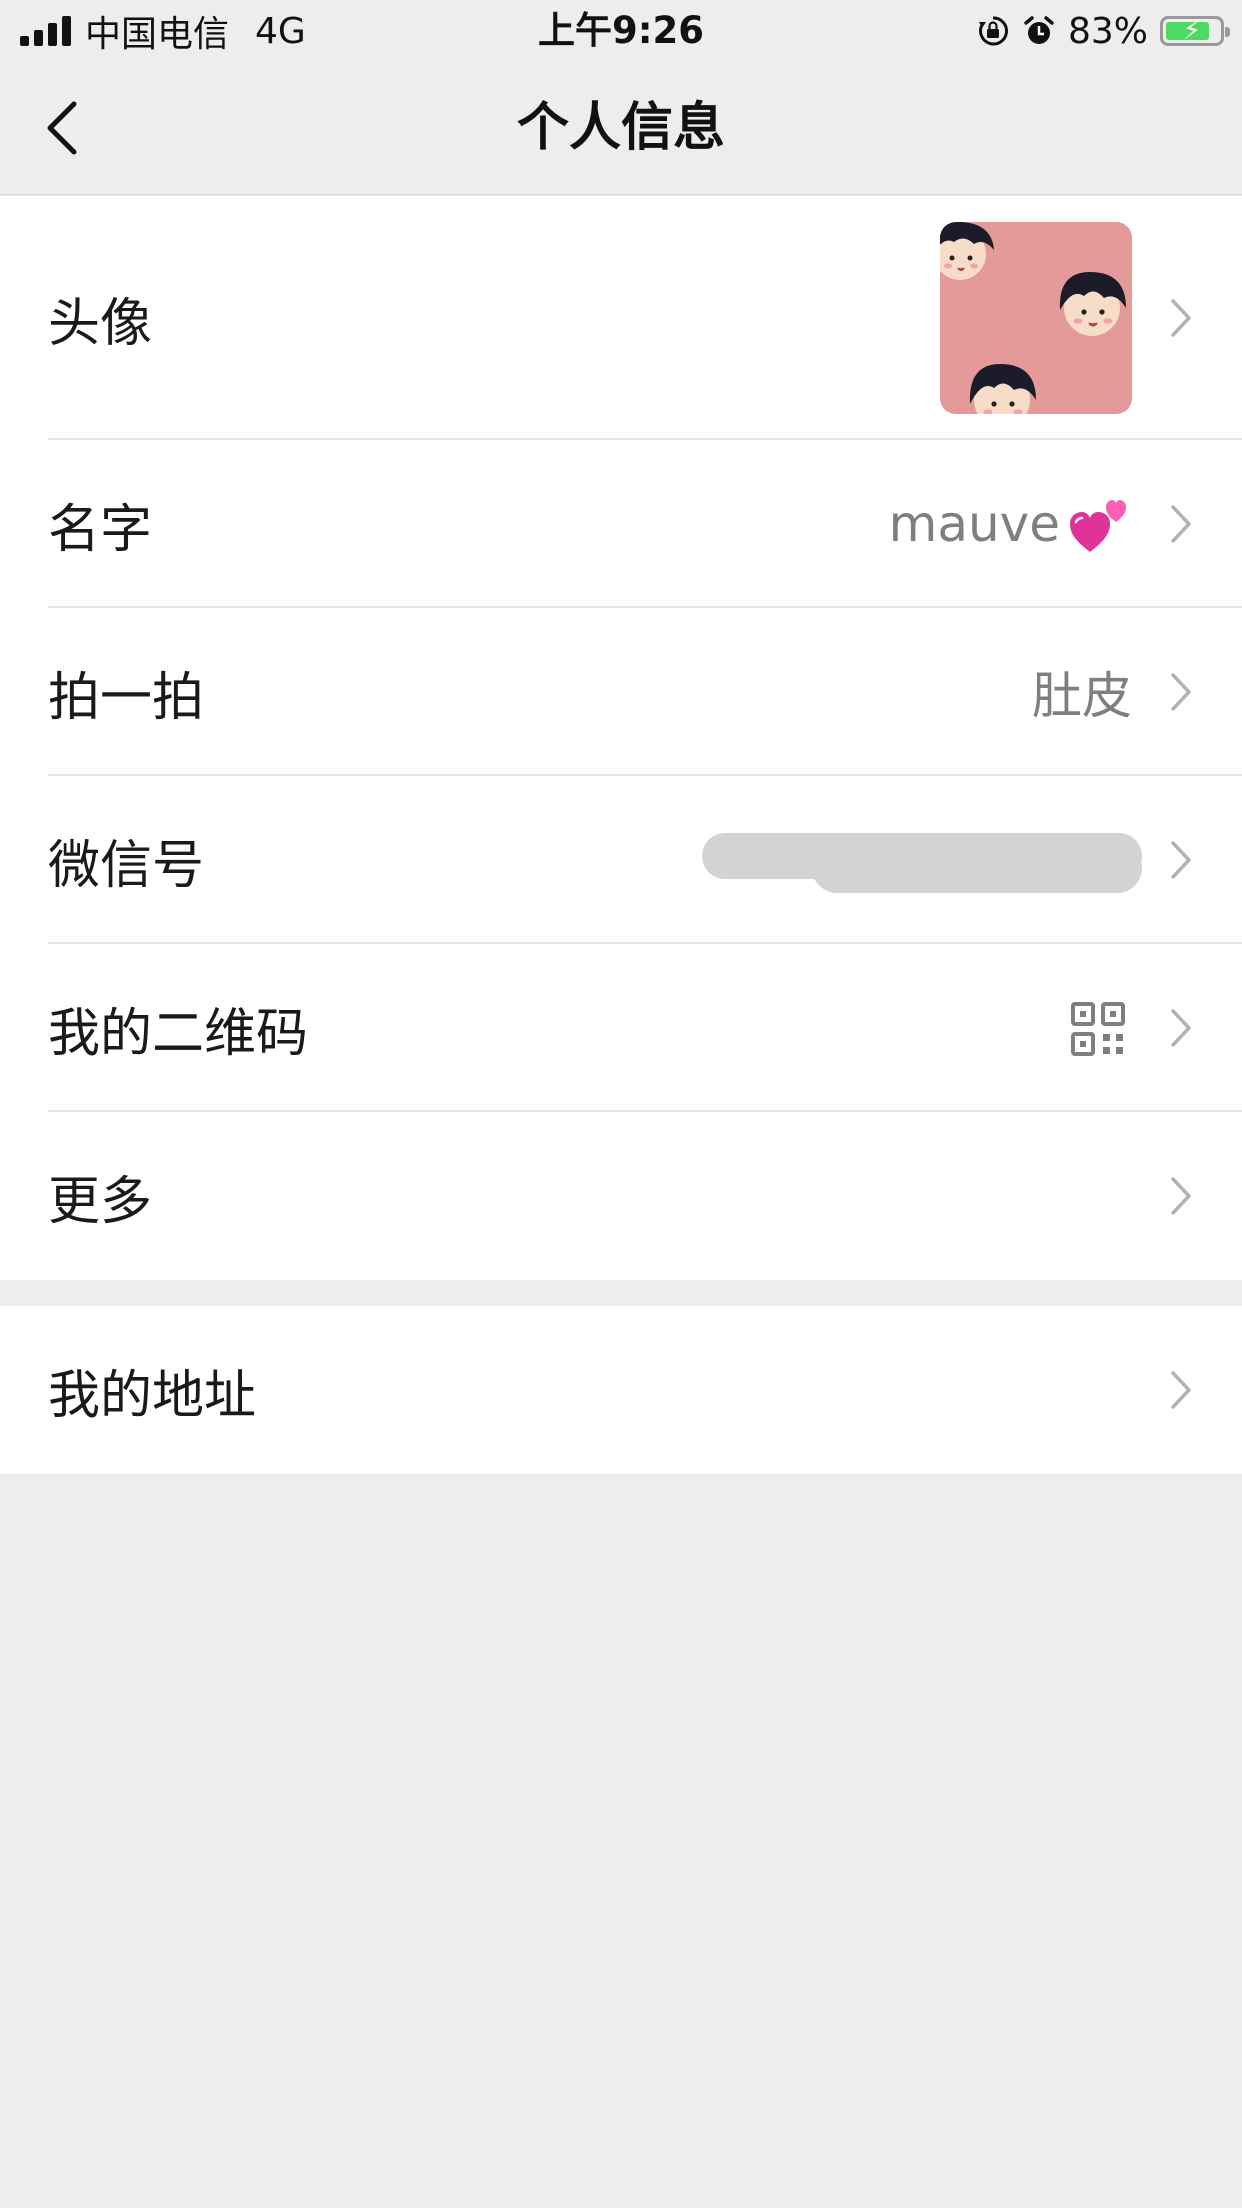 The width and height of the screenshot is (1242, 2208). I want to click on avatar, so click(1036, 318).